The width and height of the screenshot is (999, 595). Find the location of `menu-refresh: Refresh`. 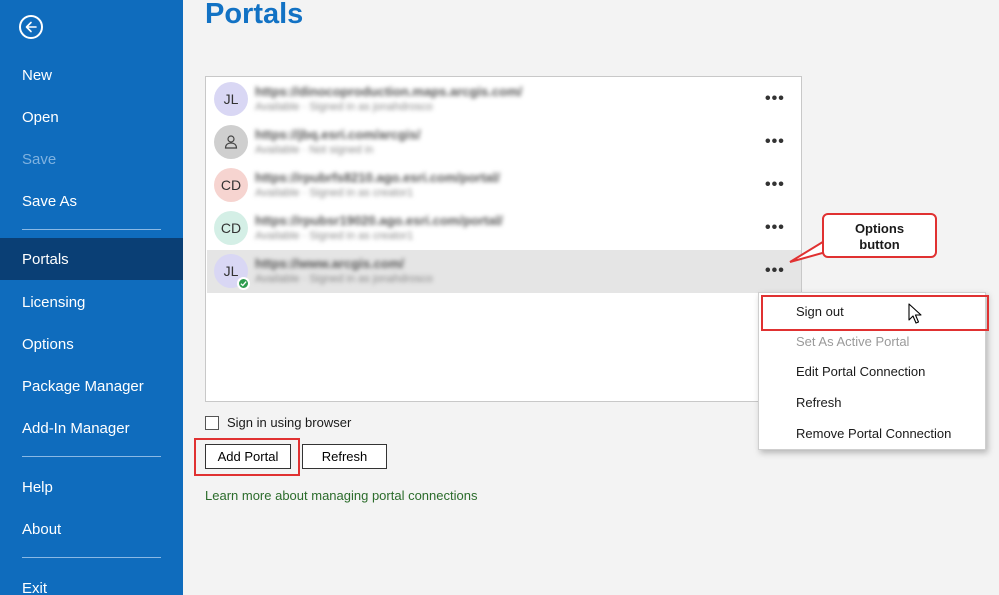

menu-refresh: Refresh is located at coordinates (819, 402).